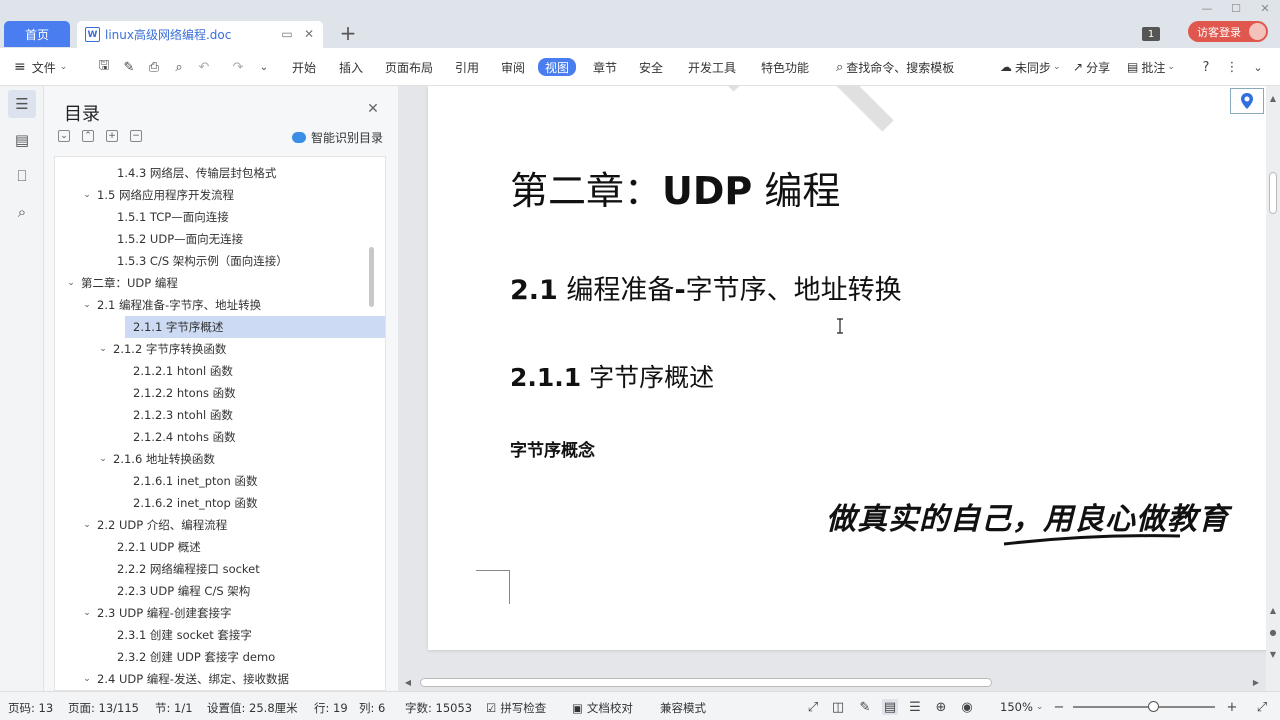  I want to click on bookmark-icon: ⎕, so click(22, 176).